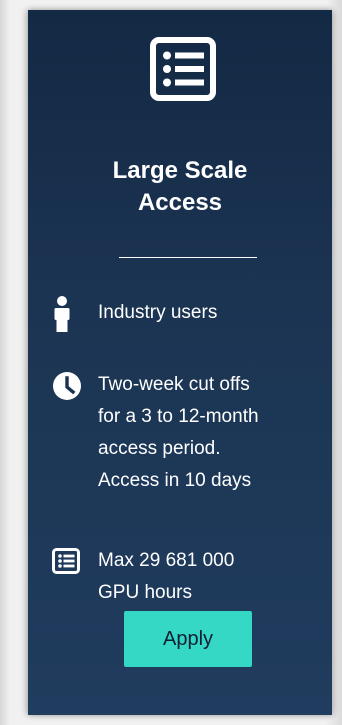 The width and height of the screenshot is (342, 725). I want to click on clock-icon, so click(67, 386).